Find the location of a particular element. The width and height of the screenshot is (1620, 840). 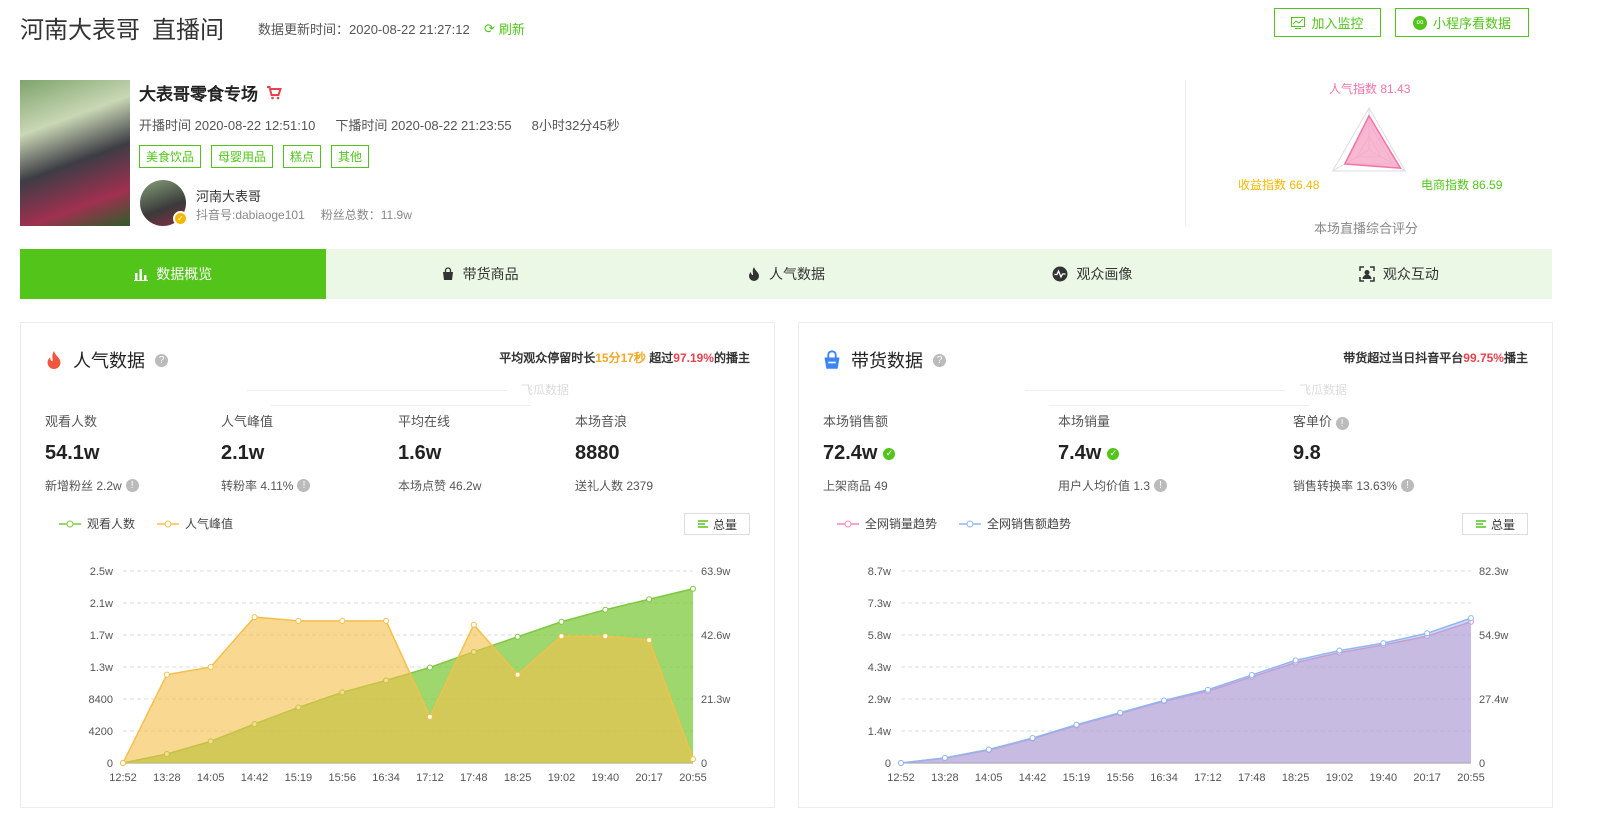

x-tick-label: 17:12 is located at coordinates (1208, 778).